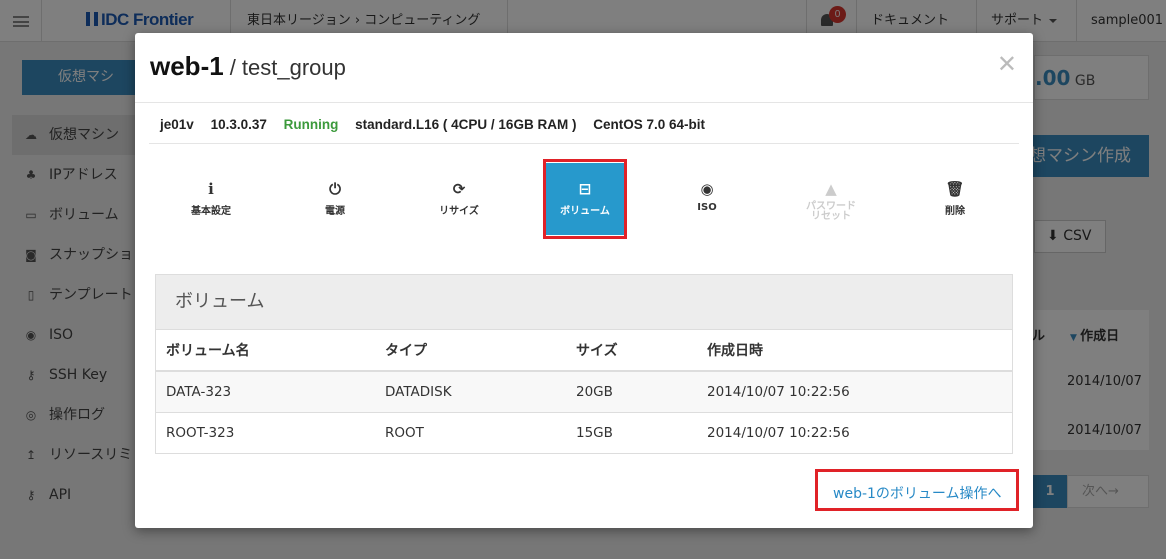 Image resolution: width=1166 pixels, height=559 pixels. I want to click on lock-icon: ▲, so click(831, 189).